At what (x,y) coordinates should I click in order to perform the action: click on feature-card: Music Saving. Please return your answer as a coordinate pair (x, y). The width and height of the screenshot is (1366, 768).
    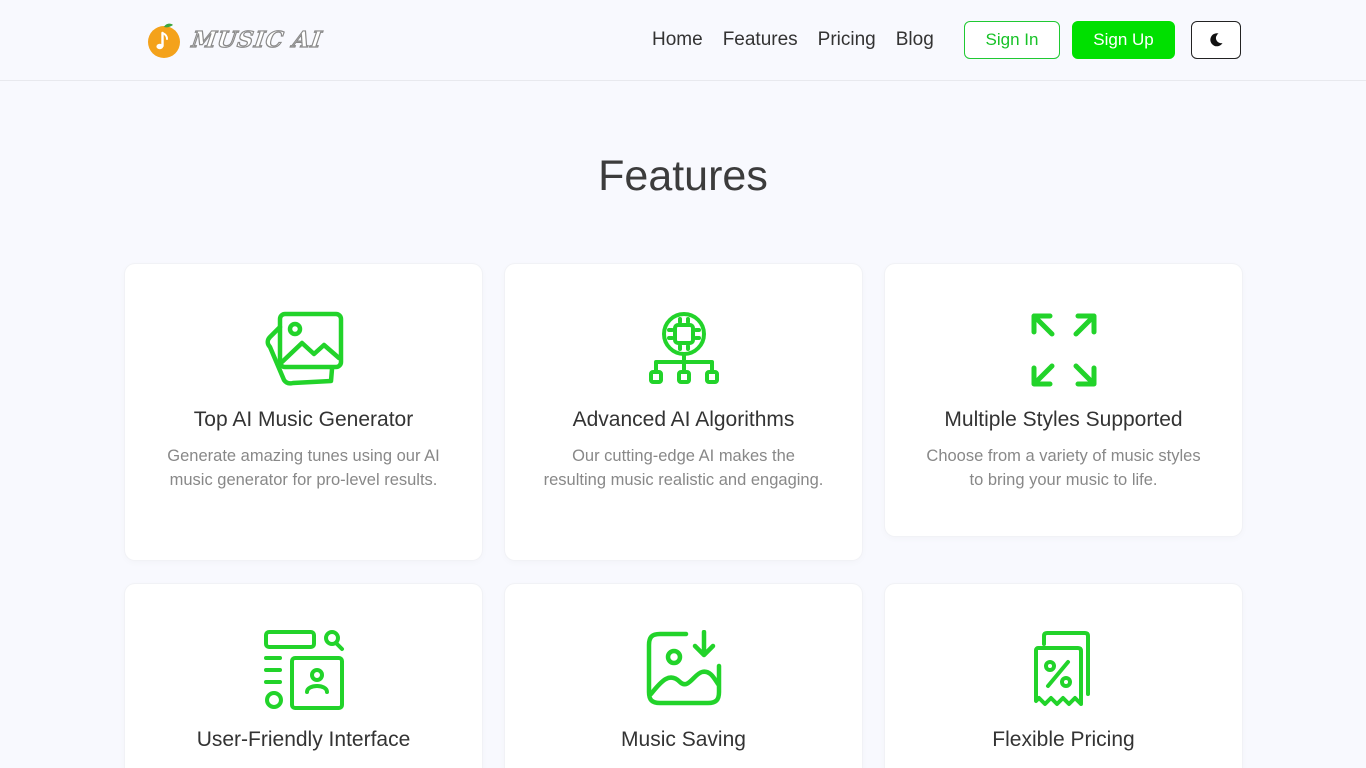
    Looking at the image, I should click on (683, 676).